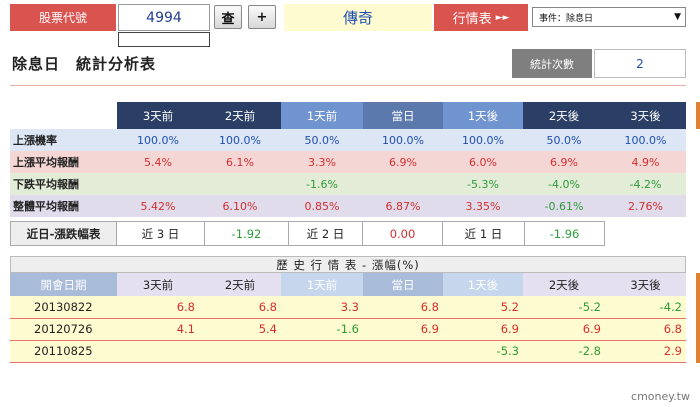 Image resolution: width=700 pixels, height=407 pixels. I want to click on table-row: 20130822 6.8 6.8 3.3 6.8 5.2 -5.2 -4.2, so click(348, 307).